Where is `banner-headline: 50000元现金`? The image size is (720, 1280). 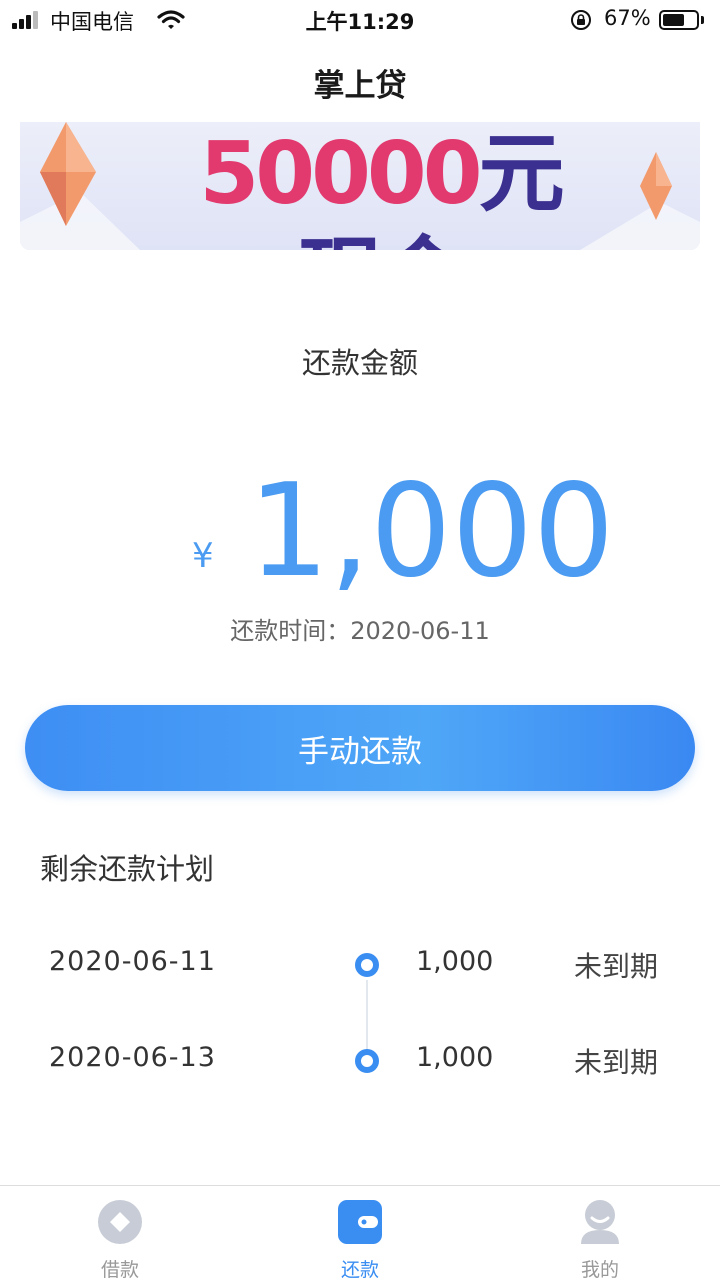 banner-headline: 50000元现金 is located at coordinates (380, 186).